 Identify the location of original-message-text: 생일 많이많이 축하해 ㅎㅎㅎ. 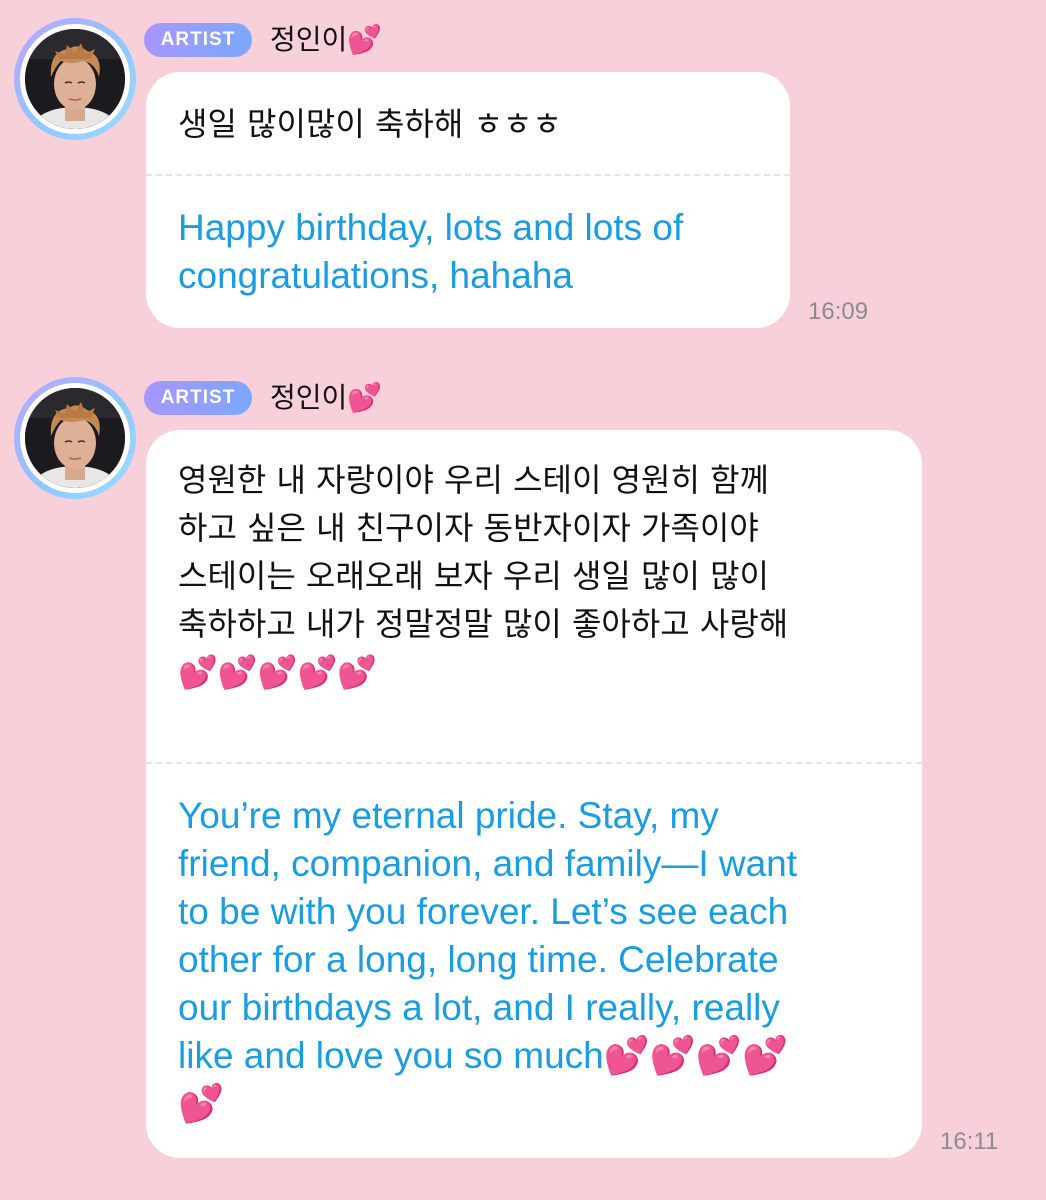
(370, 124).